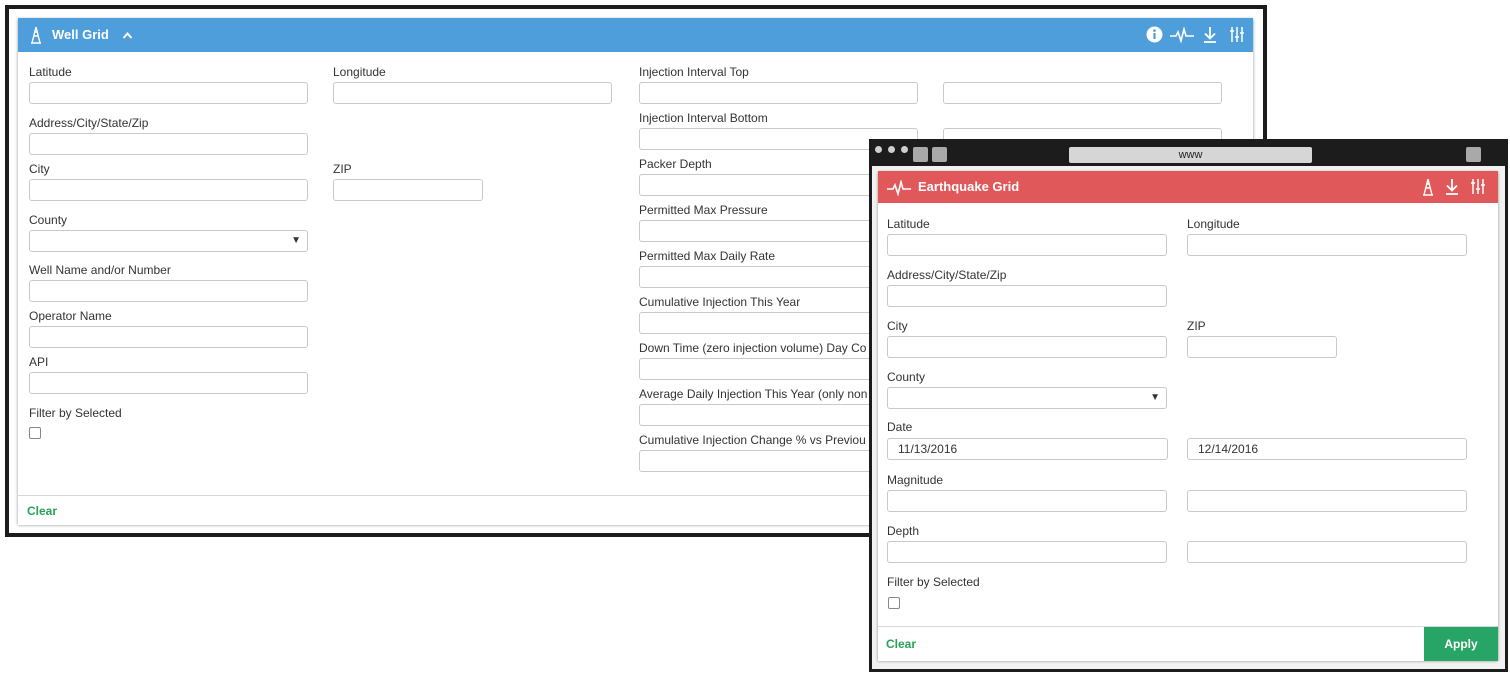 This screenshot has width=1510, height=673. What do you see at coordinates (1027, 501) in the screenshot?
I see `magnitude-min-input` at bounding box center [1027, 501].